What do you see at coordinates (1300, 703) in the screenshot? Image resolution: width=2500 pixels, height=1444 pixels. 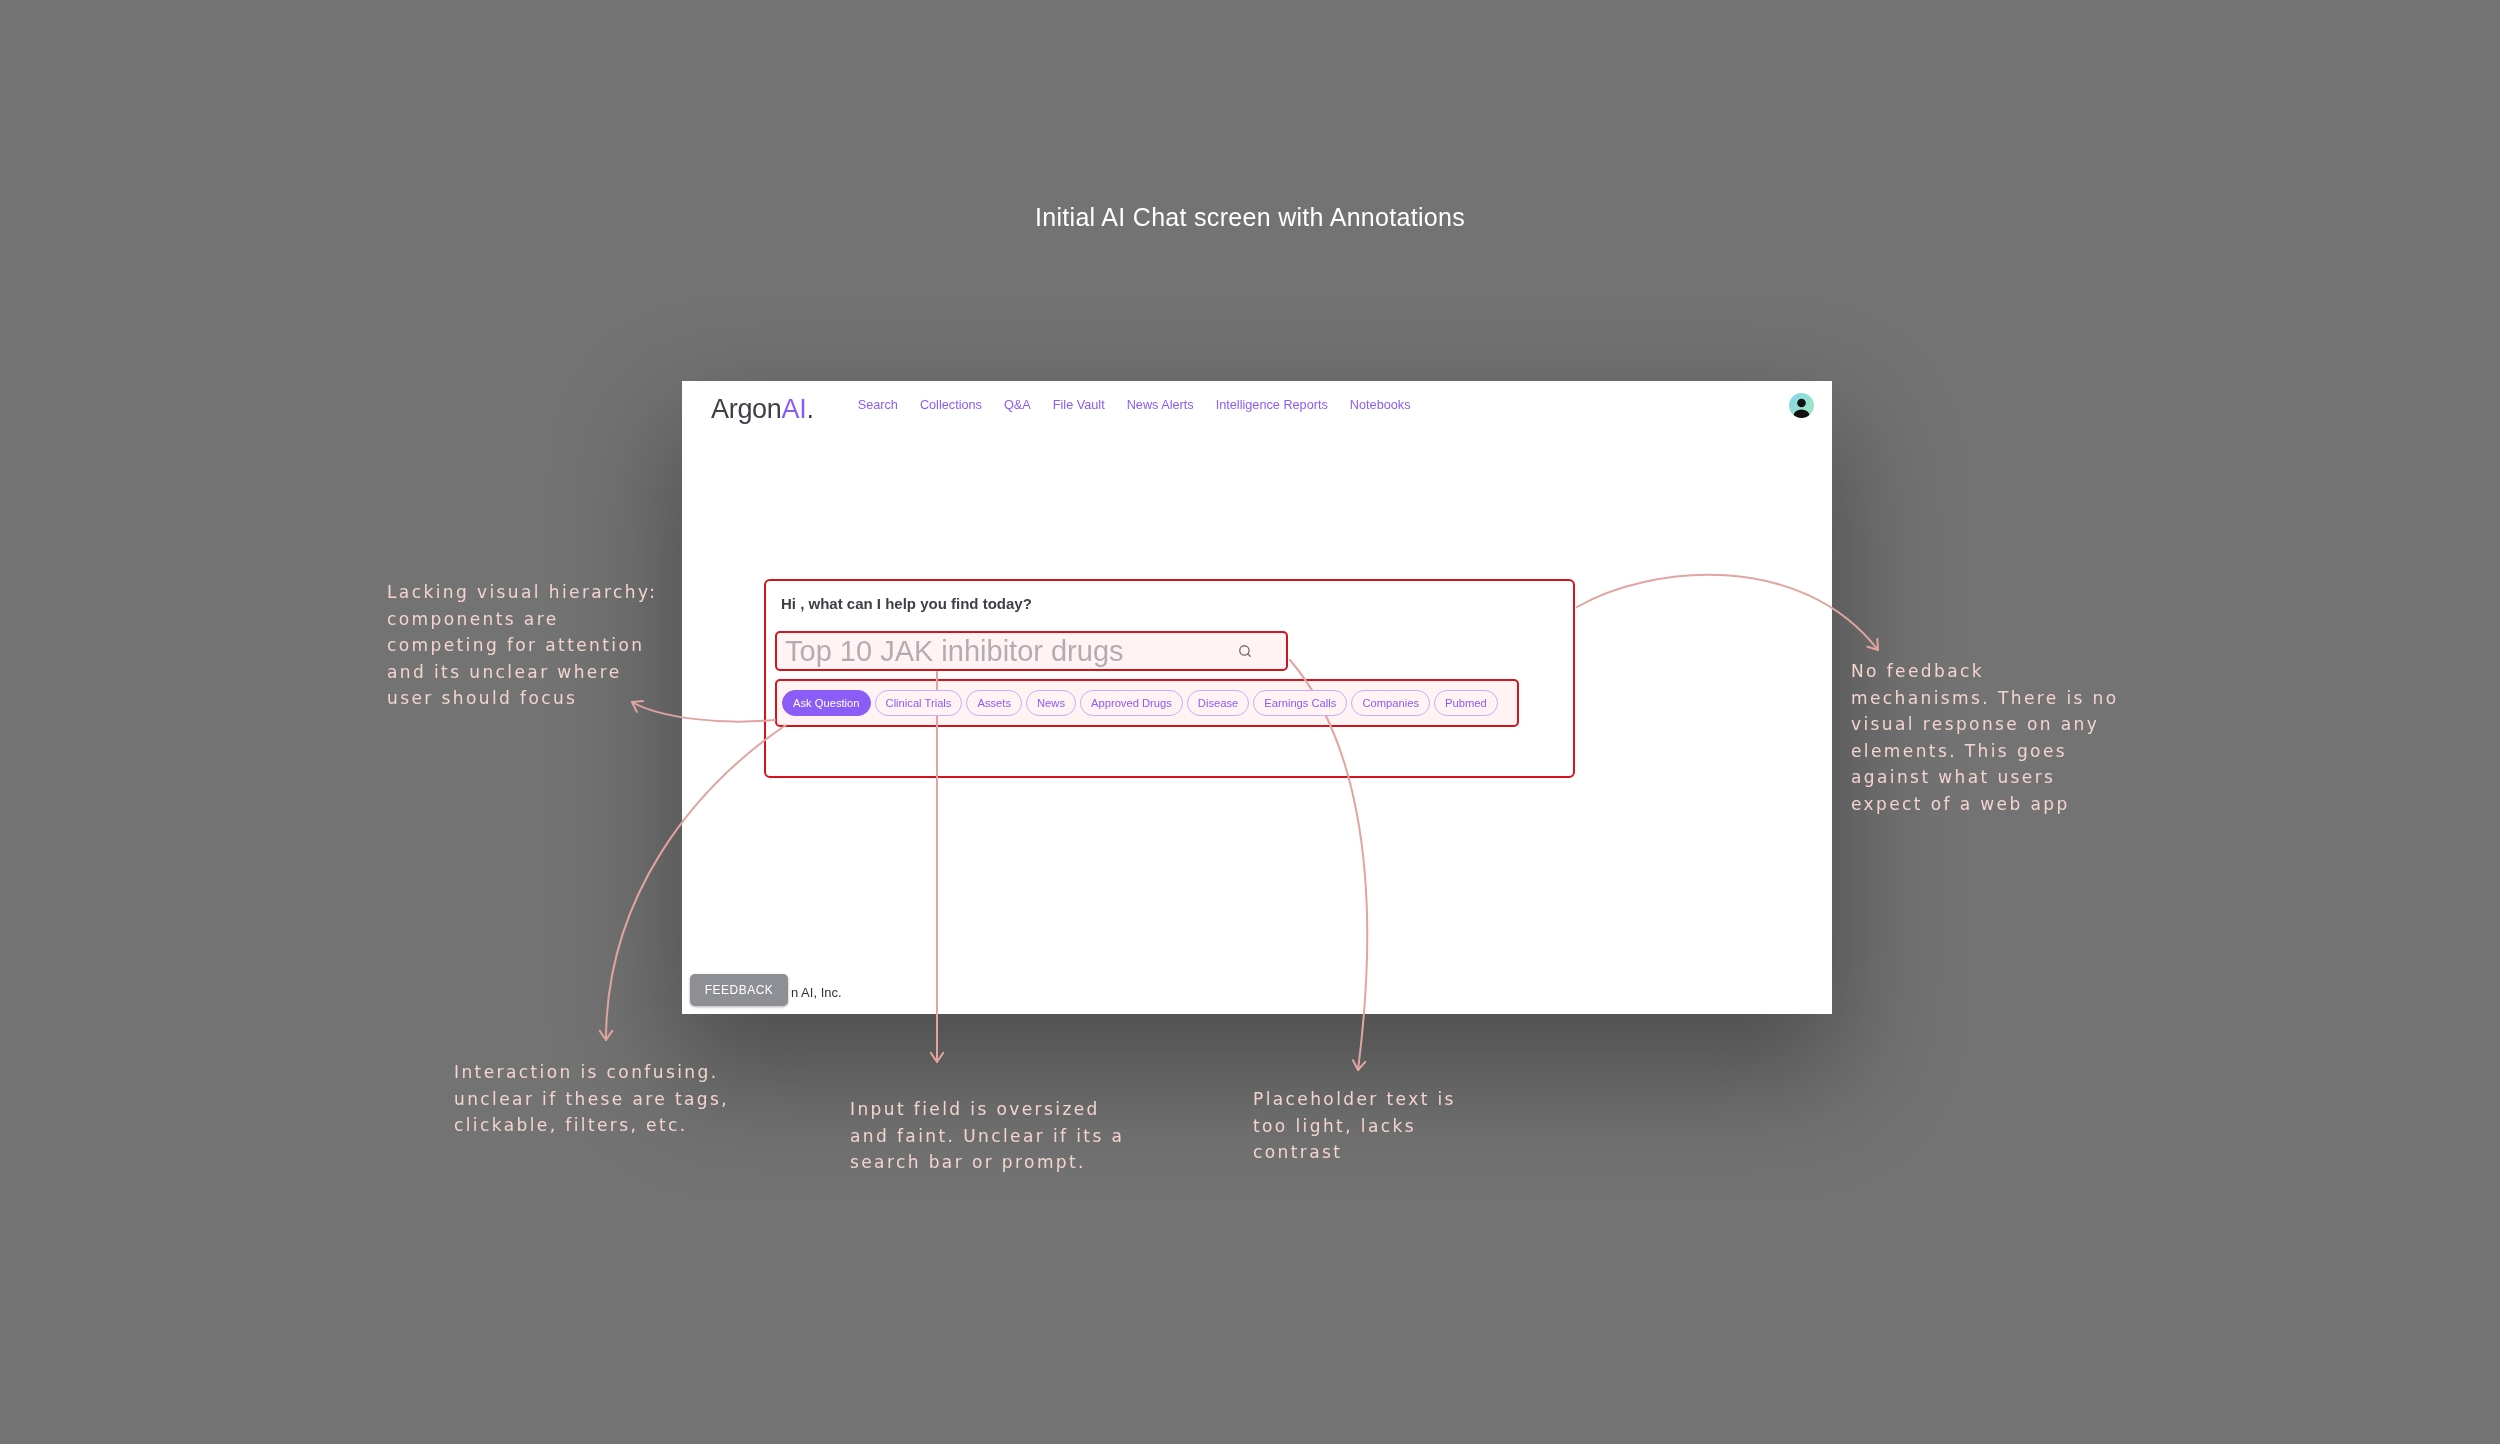 I see `filter-chip: Earnings Calls` at bounding box center [1300, 703].